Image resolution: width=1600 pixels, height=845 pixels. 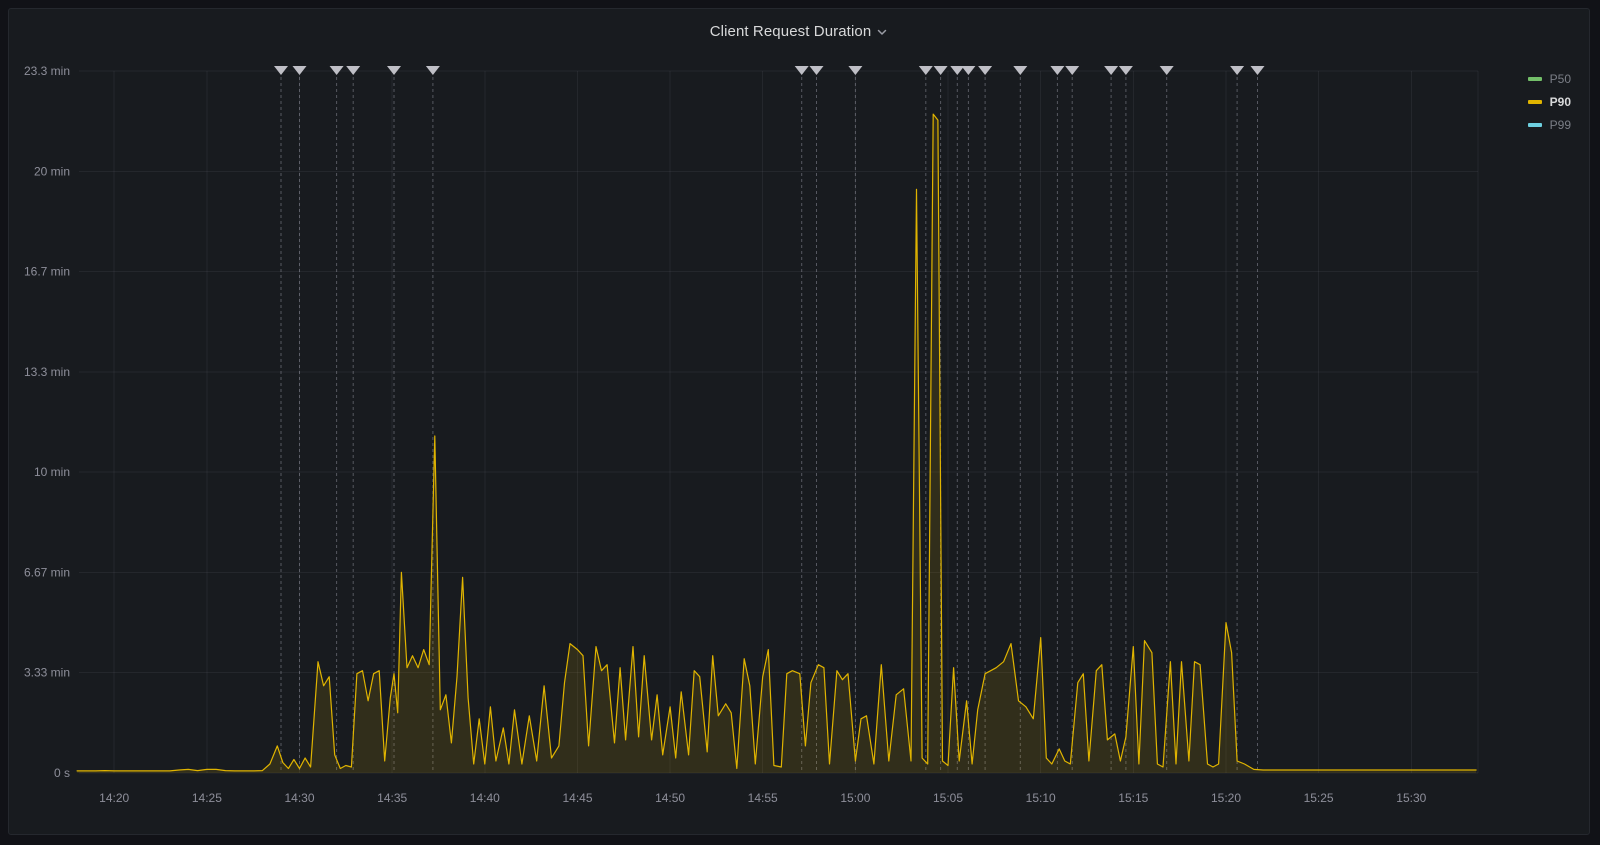 I want to click on svg-text: 15:25, so click(x=1319, y=798).